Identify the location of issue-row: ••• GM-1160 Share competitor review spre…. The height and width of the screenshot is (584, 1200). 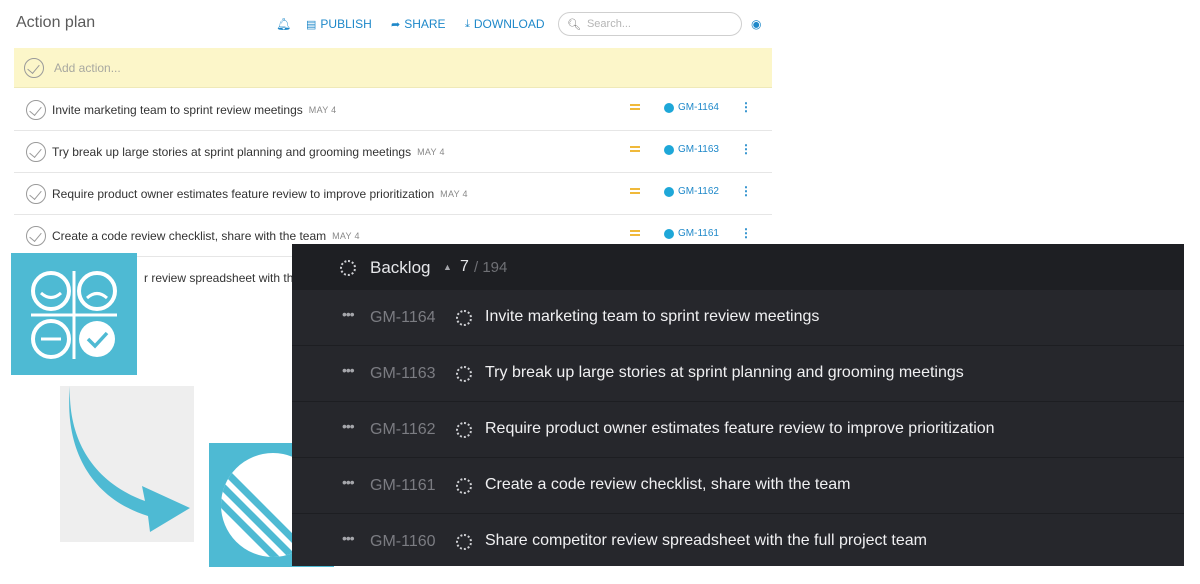
(738, 540).